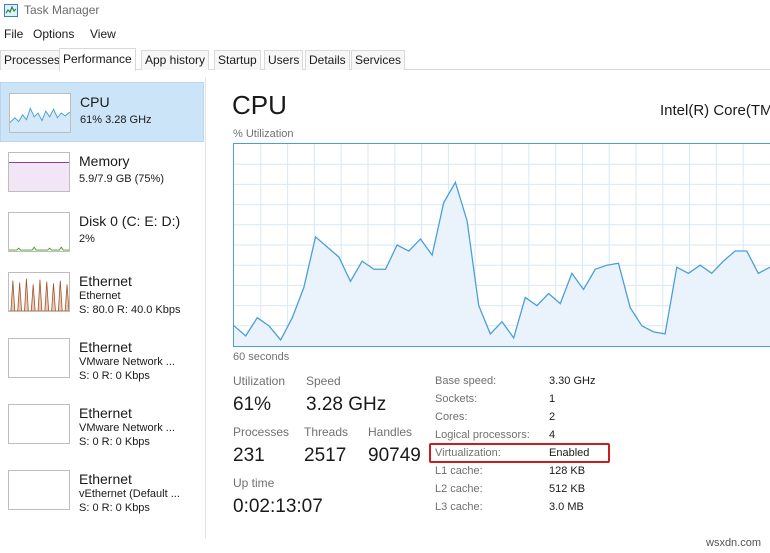 The height and width of the screenshot is (553, 770). Describe the element at coordinates (552, 435) in the screenshot. I see `spec-value-logical-processors: 4` at that location.